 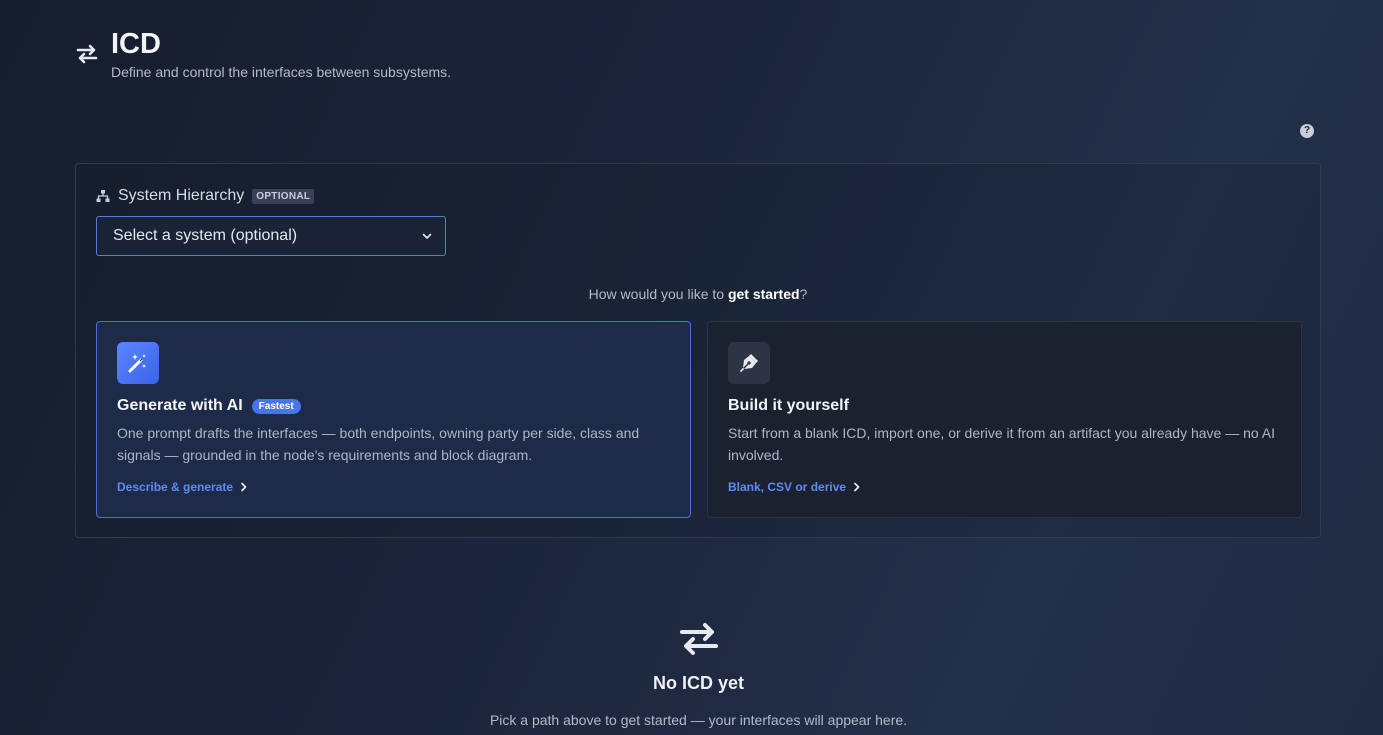 I want to click on system-hierarchy-label: System Hierarchy OPTIONAL, so click(x=205, y=196).